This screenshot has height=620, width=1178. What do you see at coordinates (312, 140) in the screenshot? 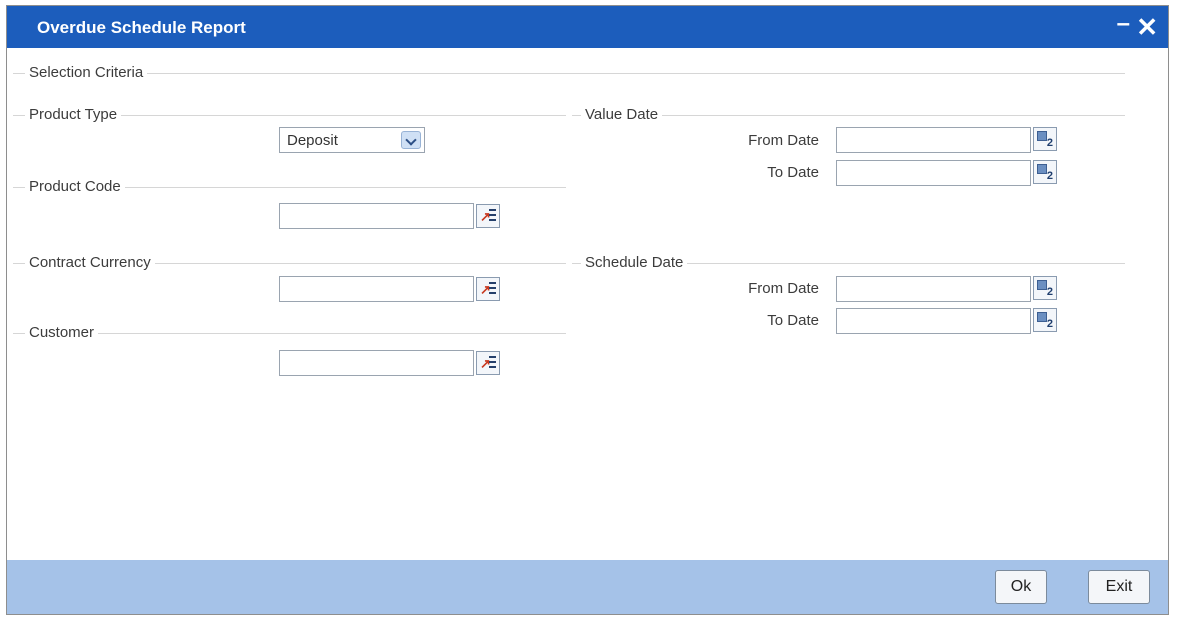
I see `product-type-value: Deposit` at bounding box center [312, 140].